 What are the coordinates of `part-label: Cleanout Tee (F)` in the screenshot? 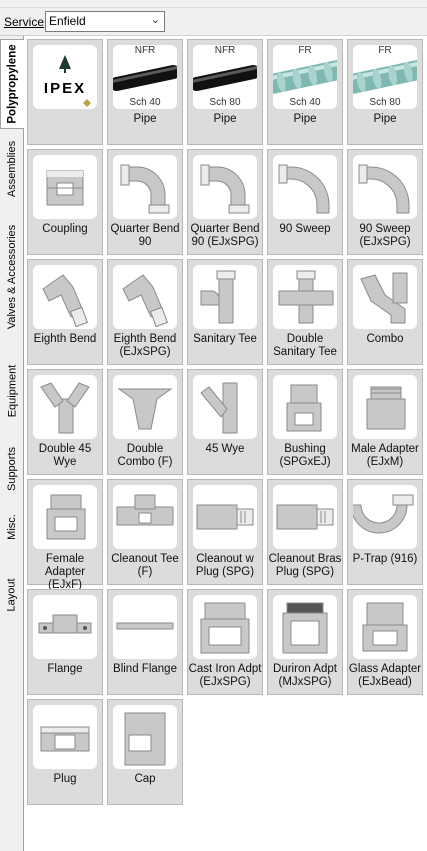 It's located at (145, 565).